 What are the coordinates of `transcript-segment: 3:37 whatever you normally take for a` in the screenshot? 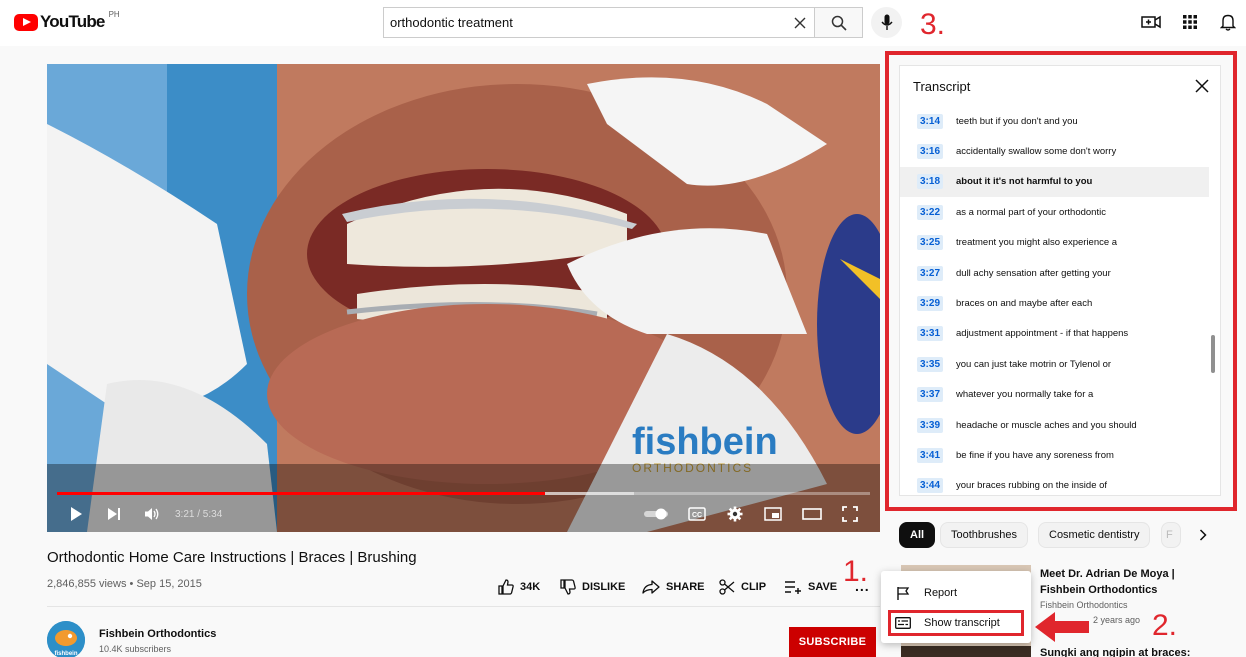 It's located at (1054, 395).